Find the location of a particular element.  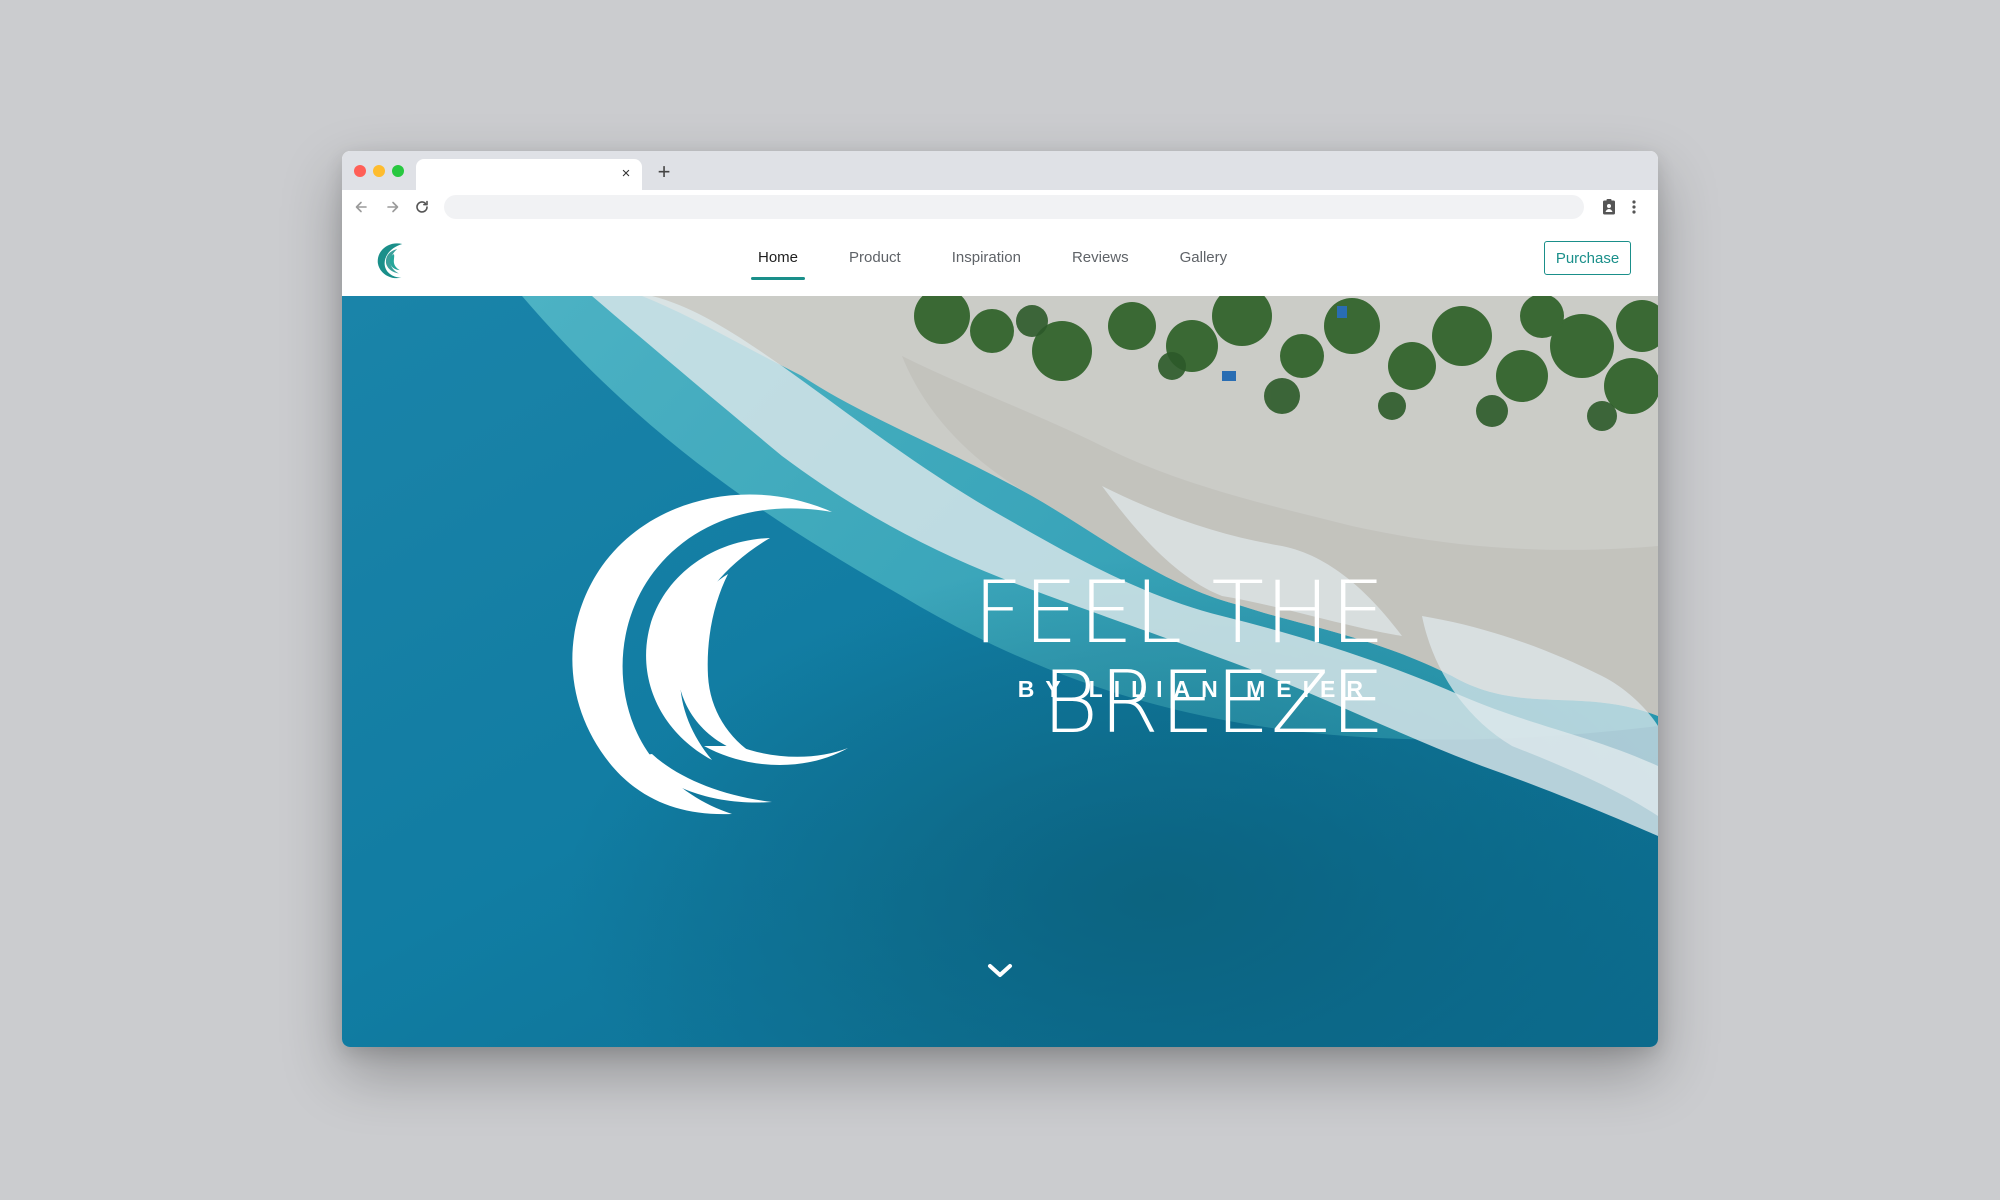

hero-subtitle: BY LILIAN MEIER is located at coordinates (1195, 689).